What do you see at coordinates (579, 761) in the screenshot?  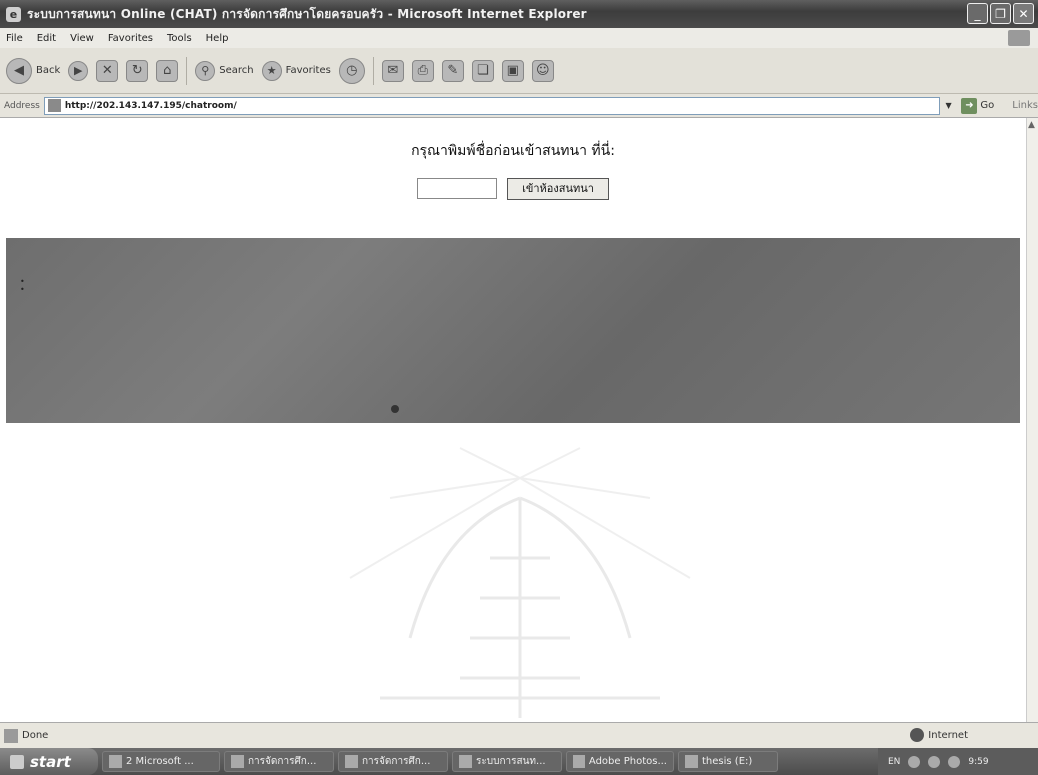 I see `photoshop-icon` at bounding box center [579, 761].